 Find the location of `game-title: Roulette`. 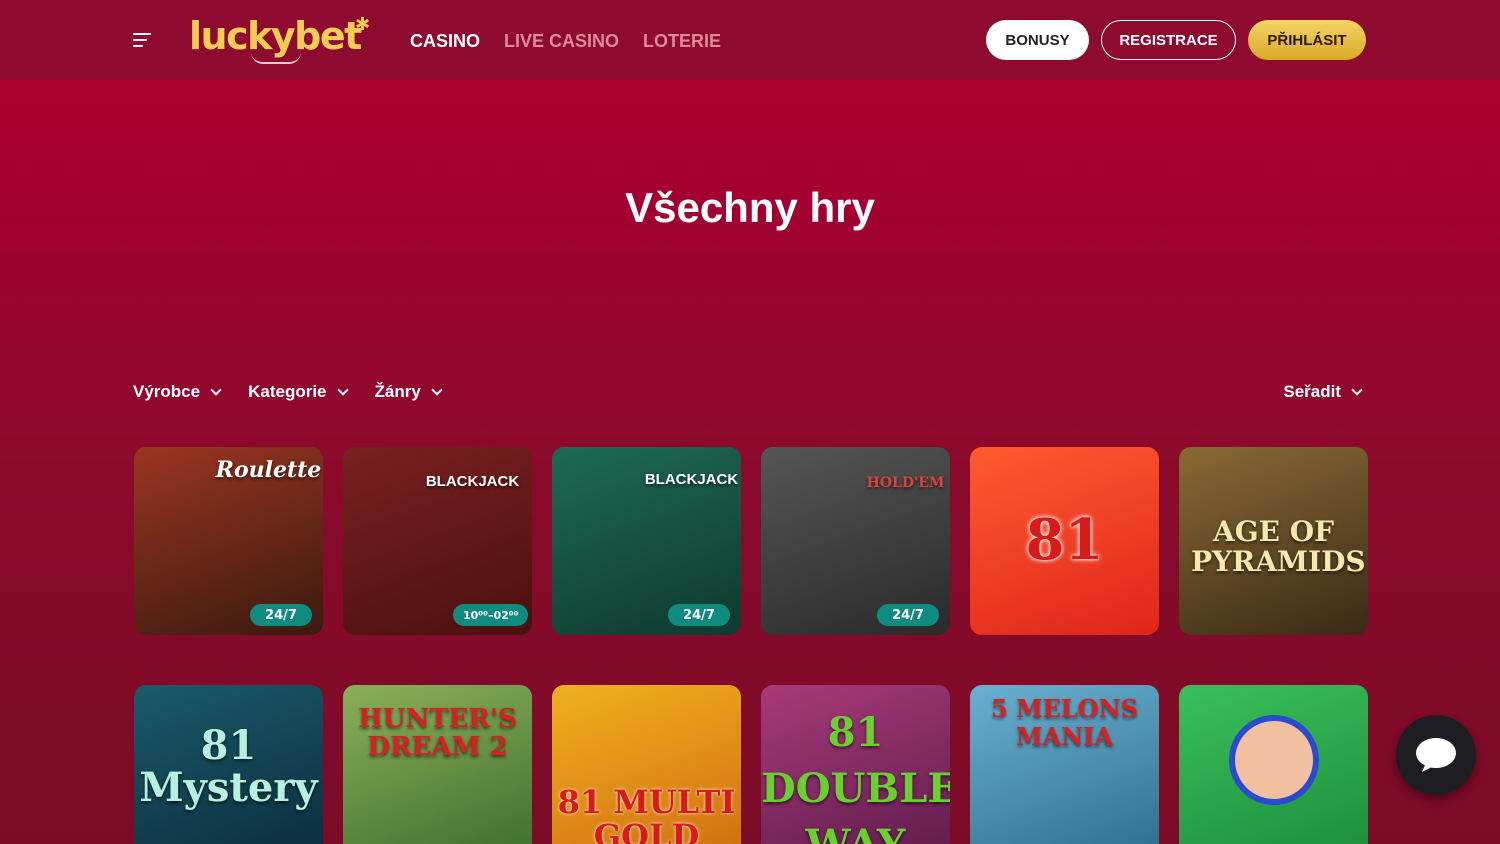

game-title: Roulette is located at coordinates (268, 470).